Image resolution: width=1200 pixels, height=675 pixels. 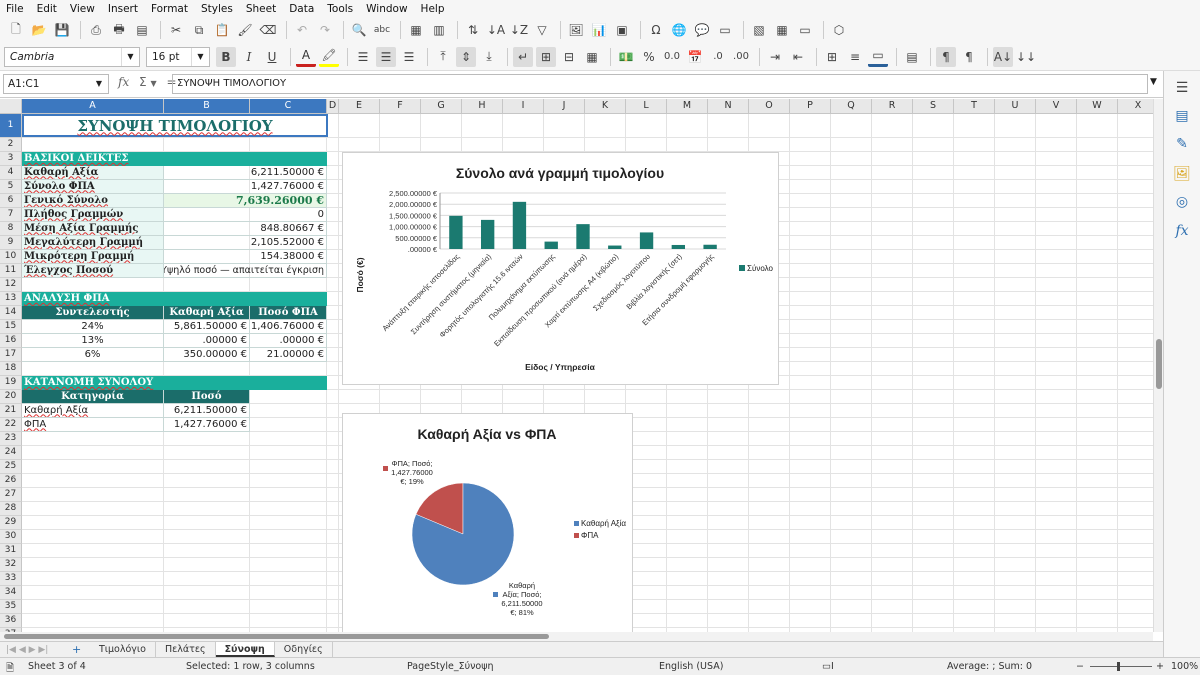 What do you see at coordinates (679, 30) in the screenshot?
I see `hyperlink-icon: 🌐` at bounding box center [679, 30].